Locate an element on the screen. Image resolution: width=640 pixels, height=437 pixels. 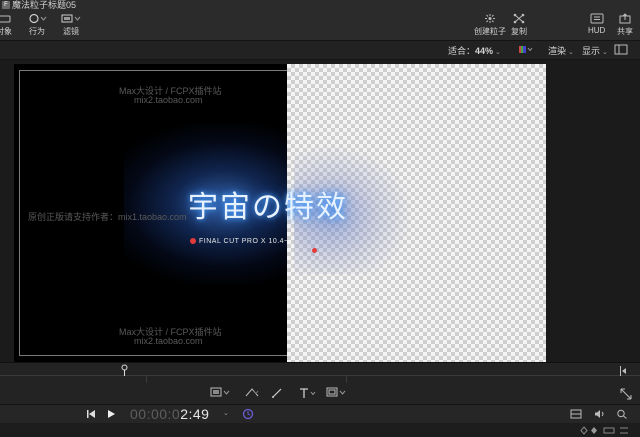
filter-icon is located at coordinates (71, 18).